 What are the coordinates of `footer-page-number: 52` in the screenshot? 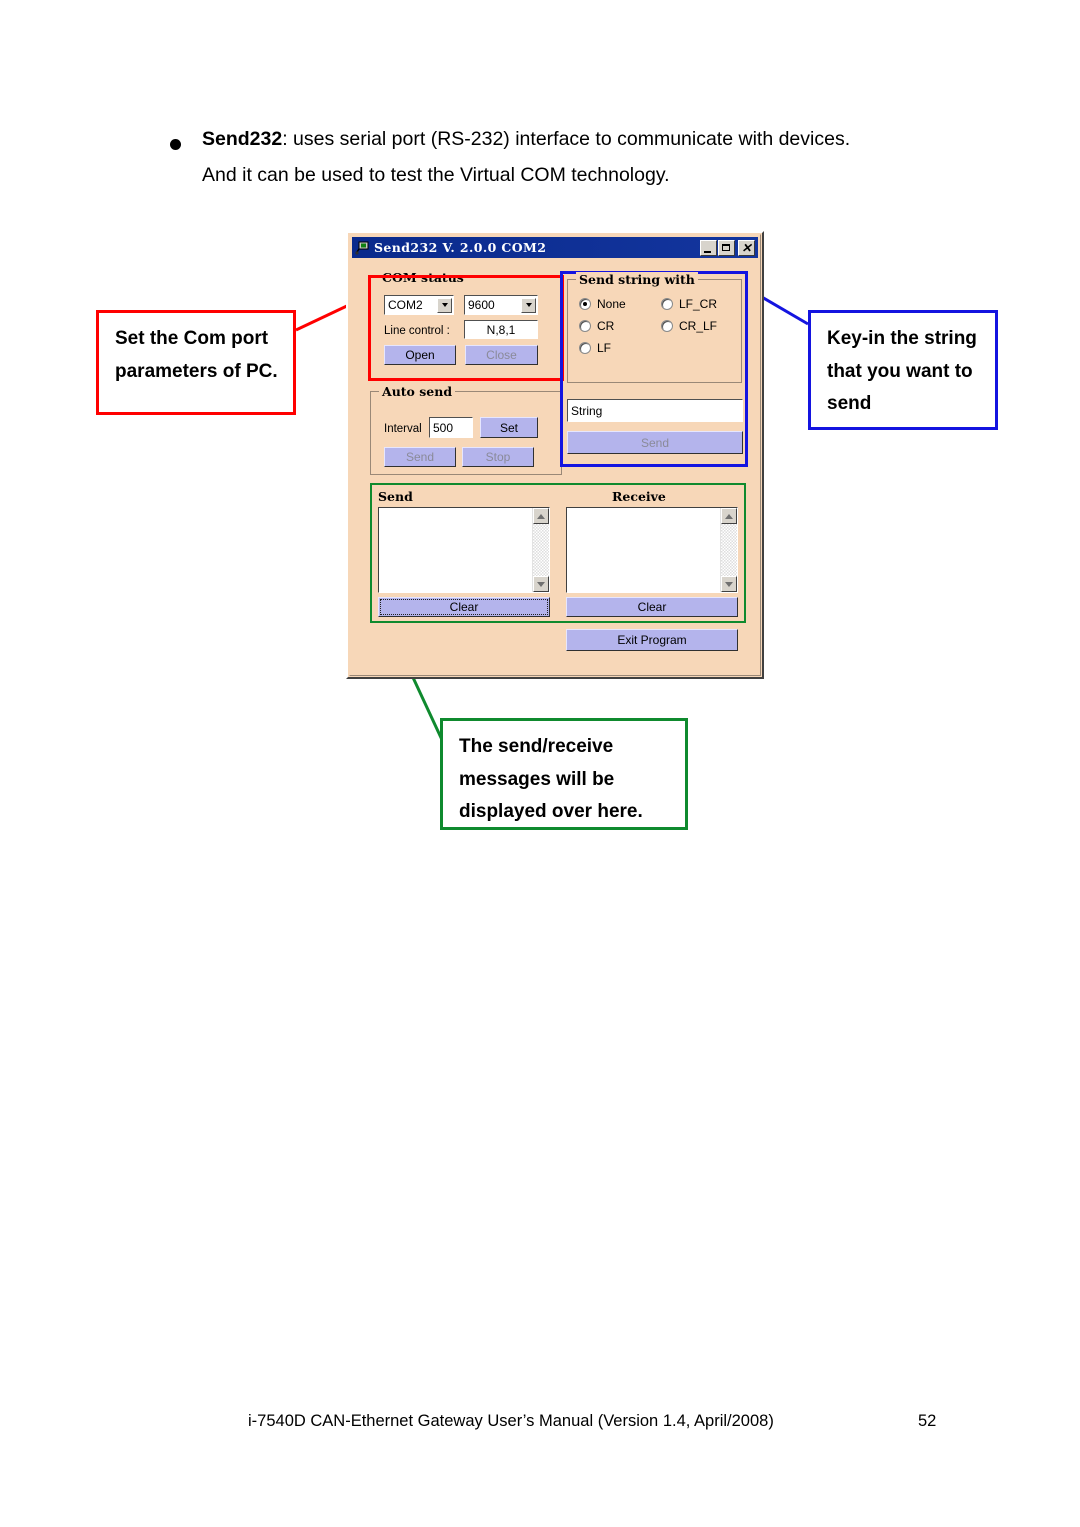 It's located at (927, 1421).